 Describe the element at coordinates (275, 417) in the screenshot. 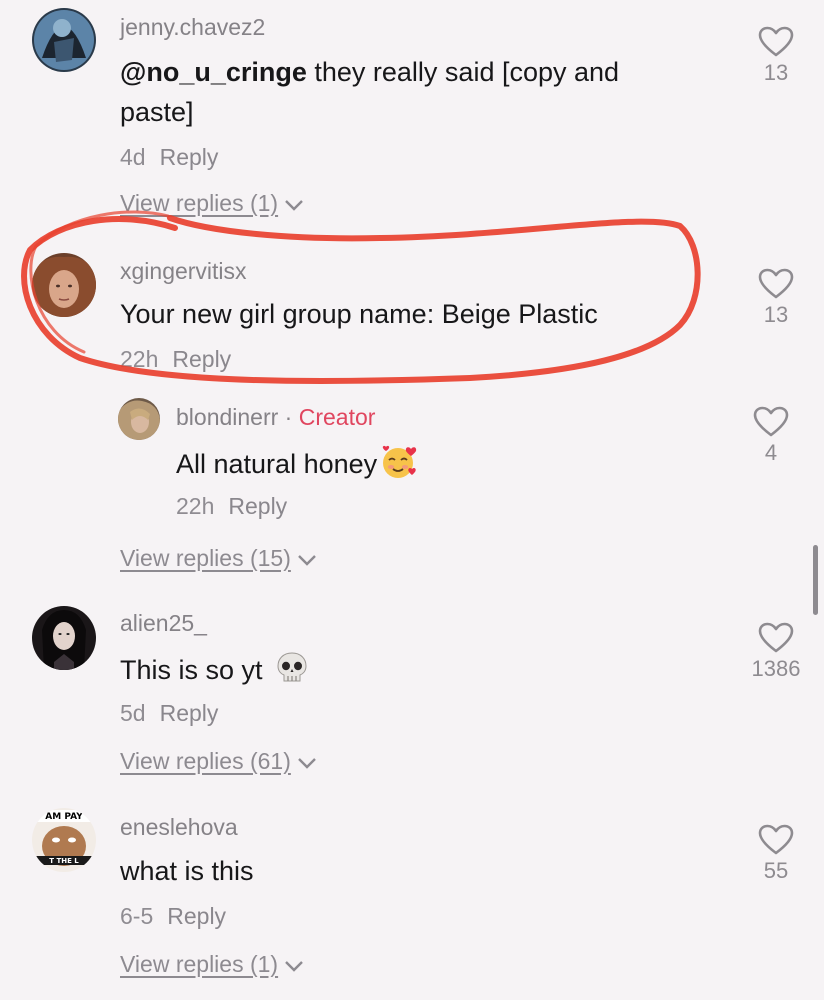

I see `username: blondinerr · Creator` at that location.